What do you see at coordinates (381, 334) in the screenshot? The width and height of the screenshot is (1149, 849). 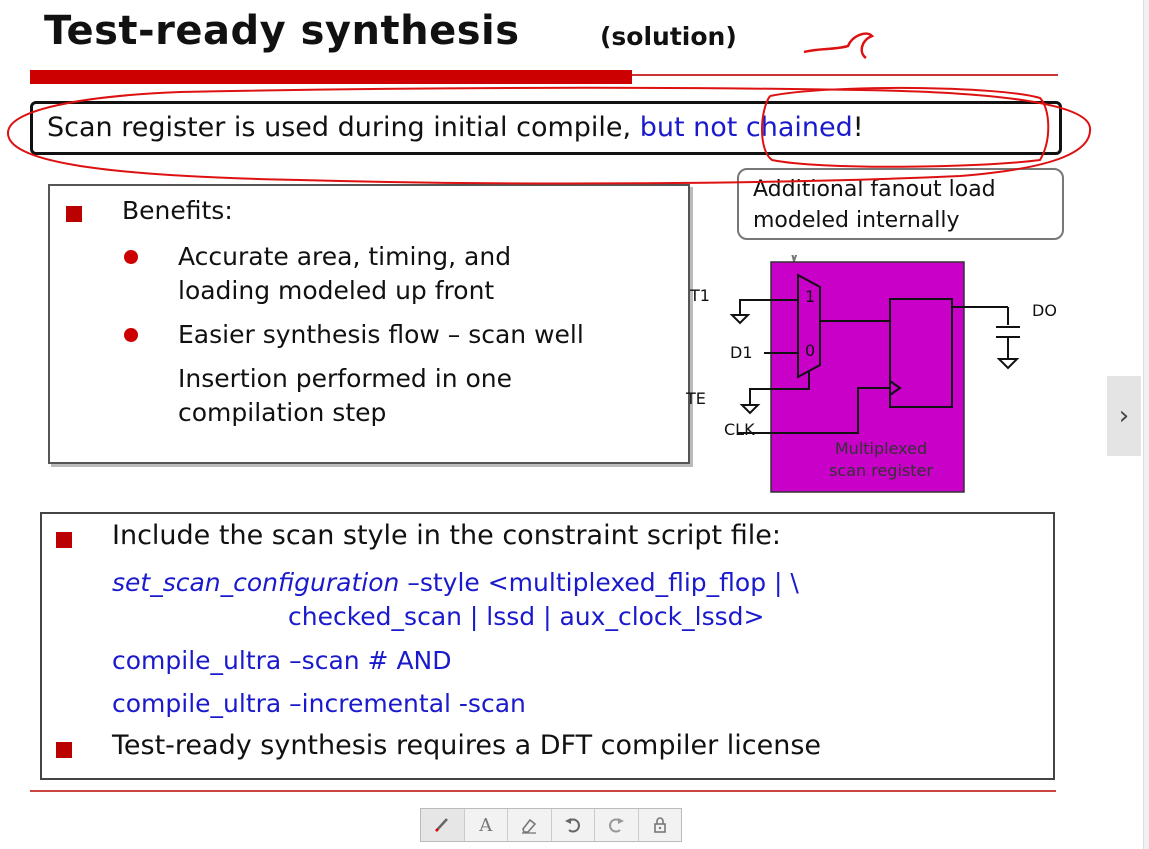 I see `benefit-2-line-1: Easier synthesis flow – scan well` at bounding box center [381, 334].